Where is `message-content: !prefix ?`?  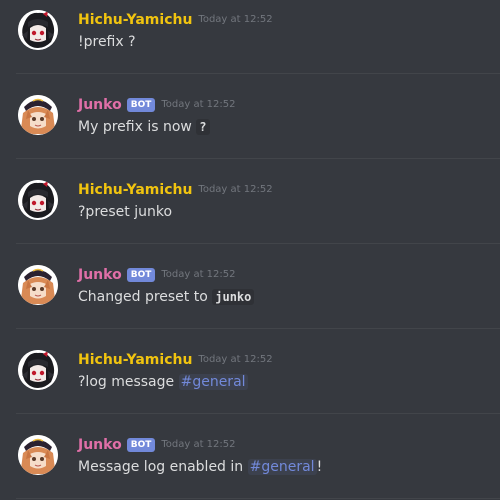 message-content: !prefix ? is located at coordinates (107, 42).